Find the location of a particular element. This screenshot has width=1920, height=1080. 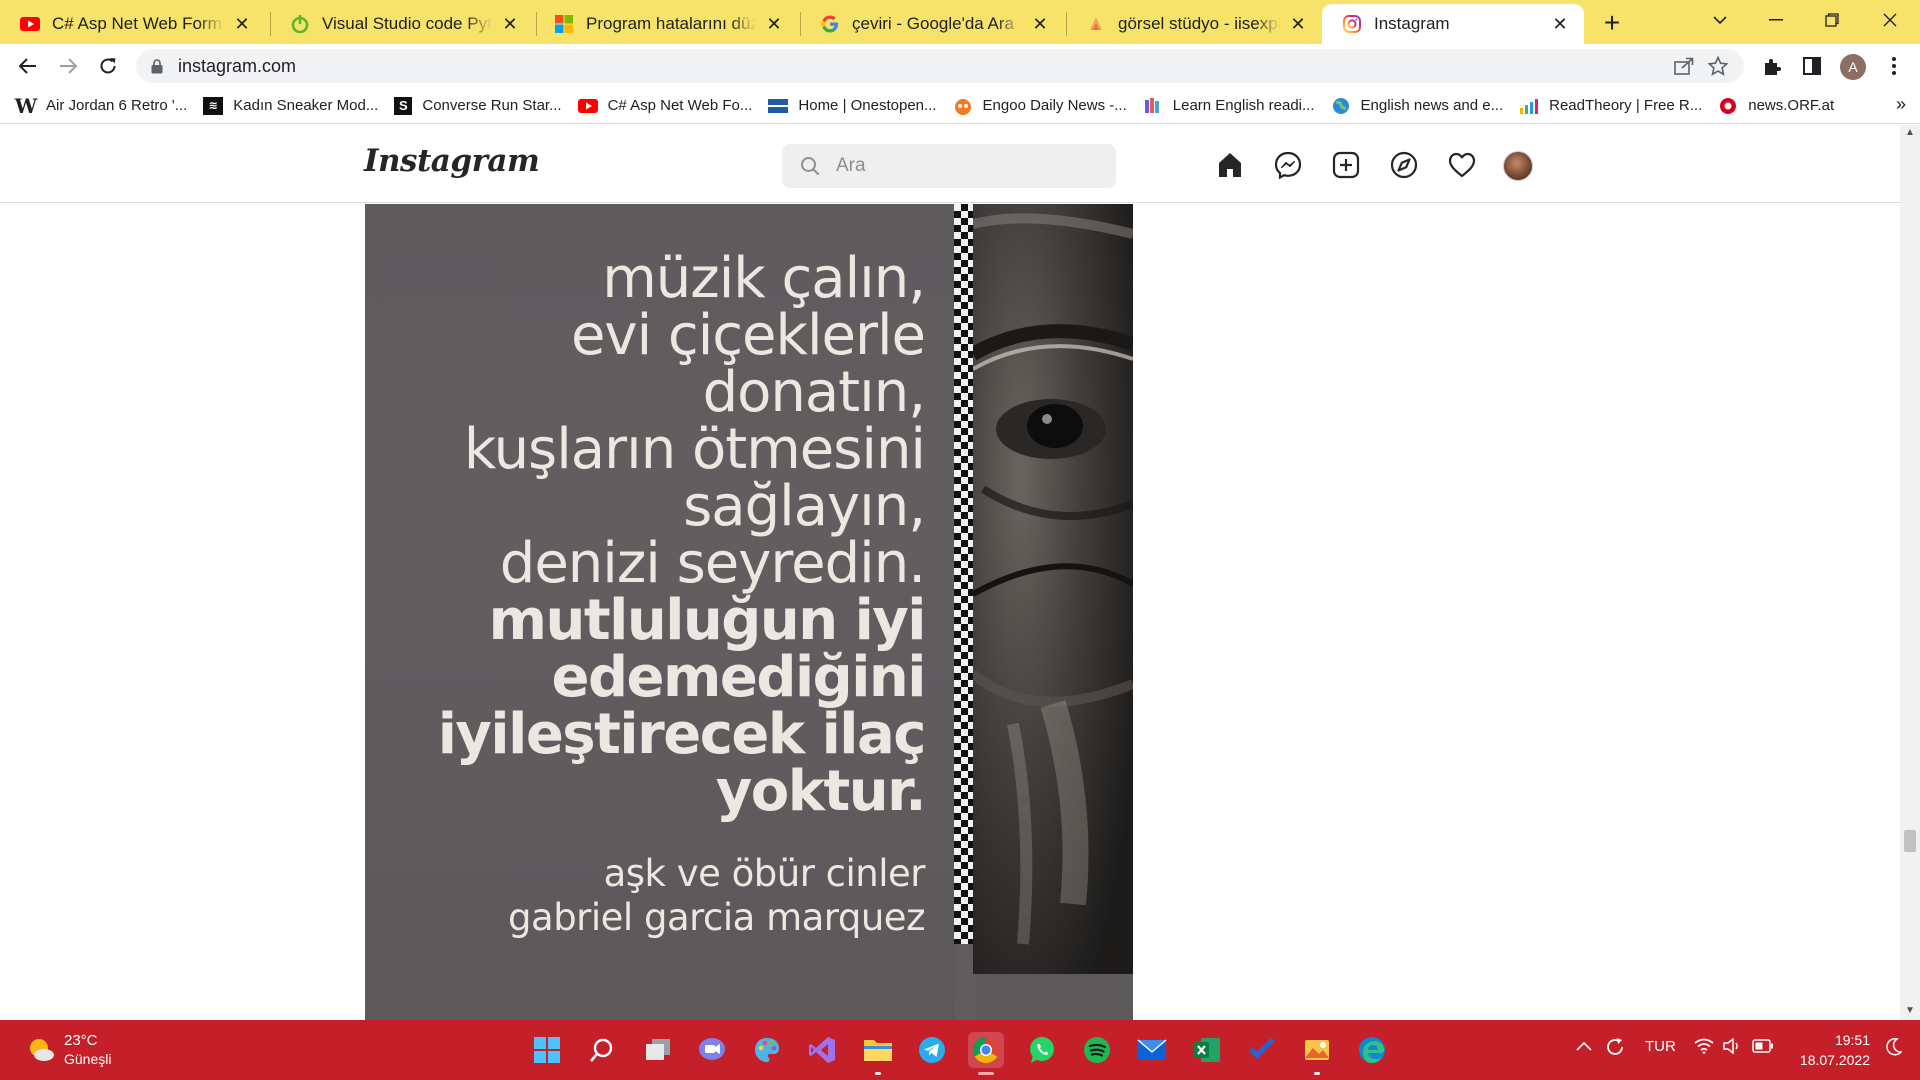

page-icon is located at coordinates (1096, 24).